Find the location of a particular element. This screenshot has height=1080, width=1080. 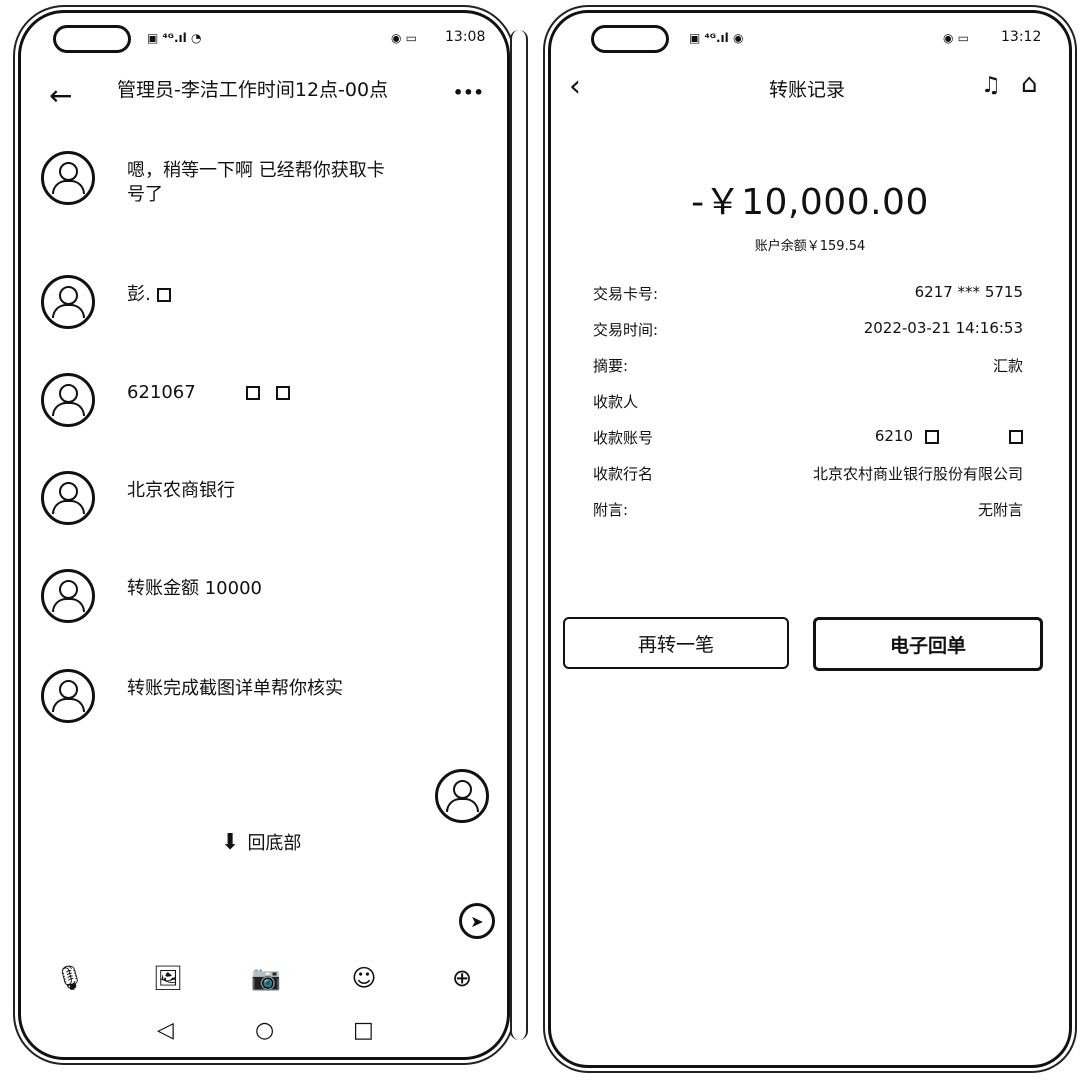

transfer-again-button: 再转一笔 is located at coordinates (676, 643).